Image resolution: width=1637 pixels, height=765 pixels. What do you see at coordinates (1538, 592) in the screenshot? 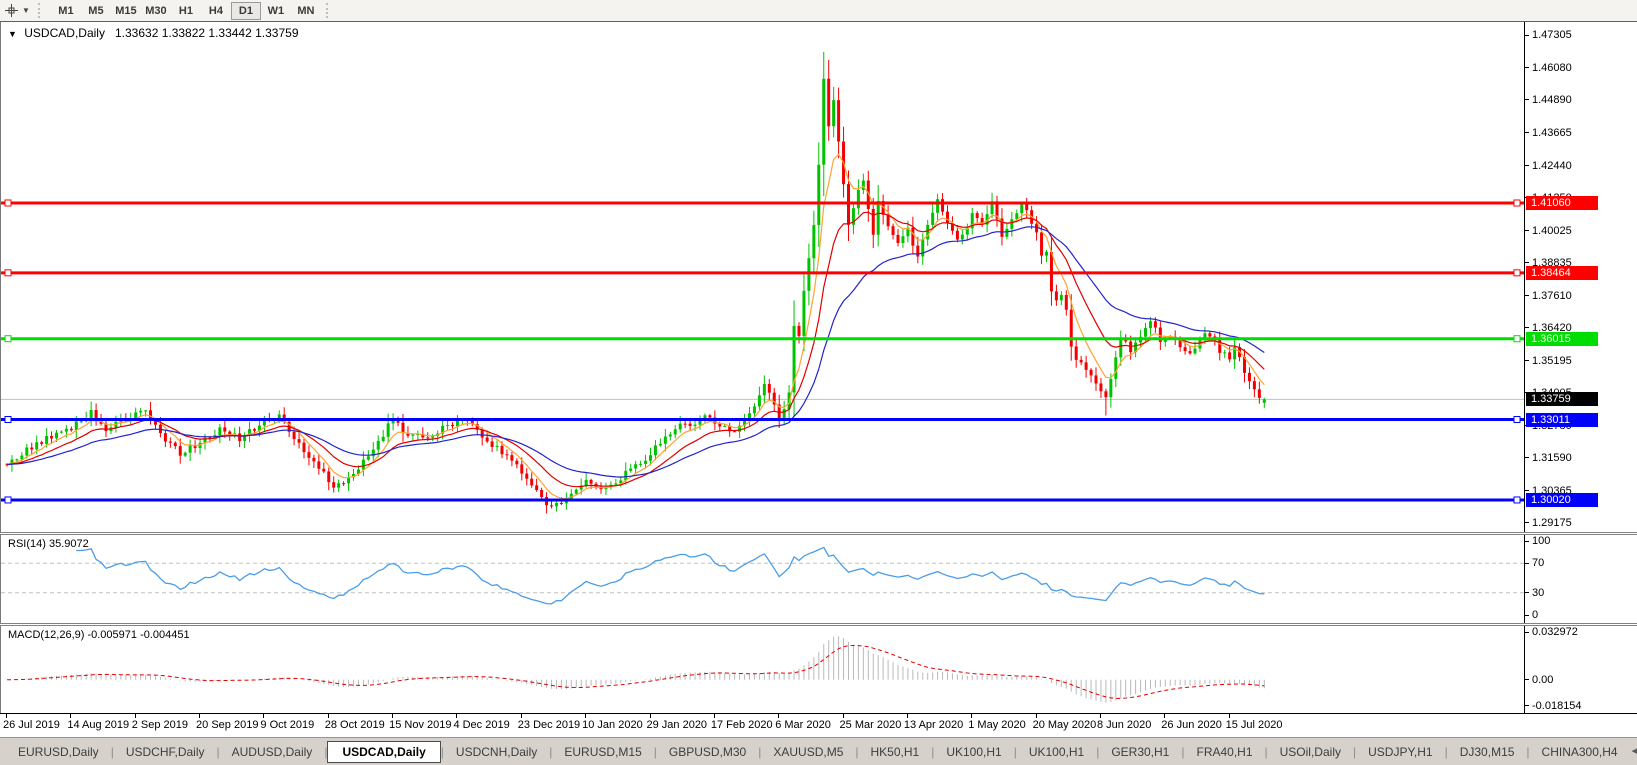
I see `price-axis-label: 30` at bounding box center [1538, 592].